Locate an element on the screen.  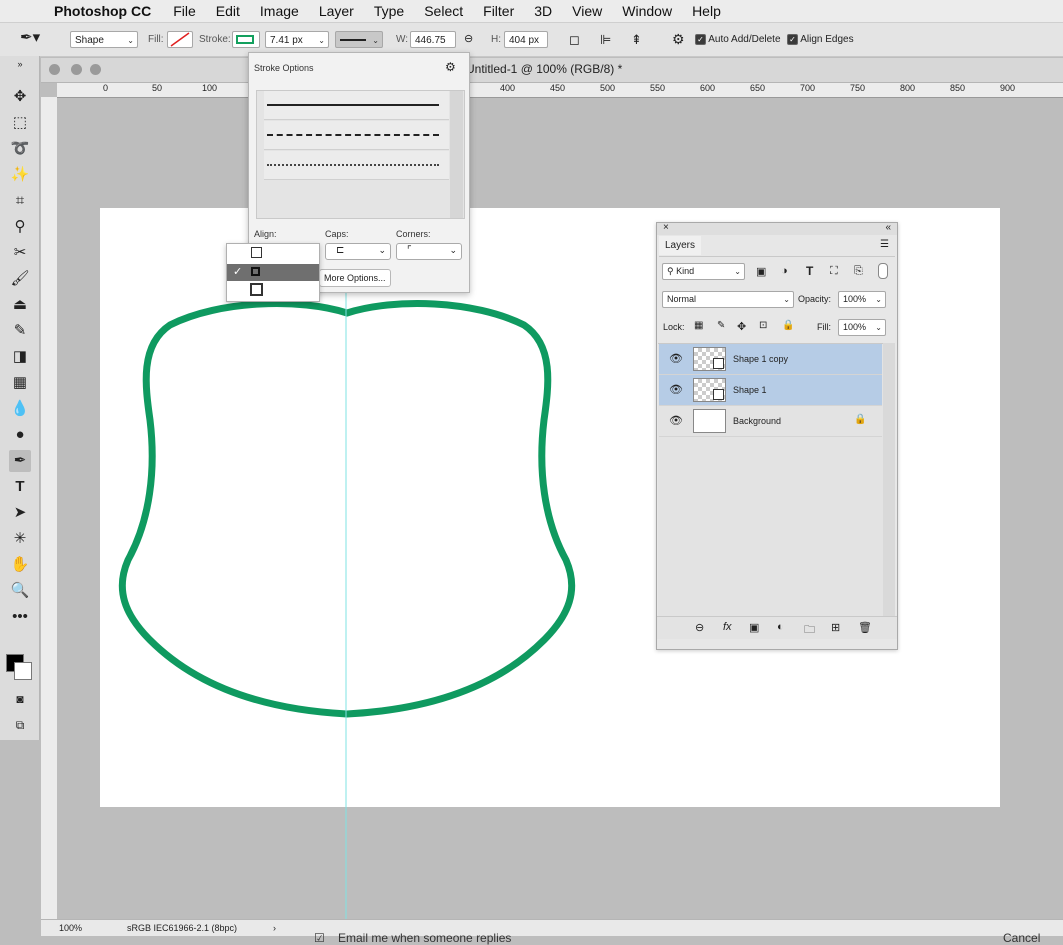
checkmark-icon: ✓ is located at coordinates (238, 272).